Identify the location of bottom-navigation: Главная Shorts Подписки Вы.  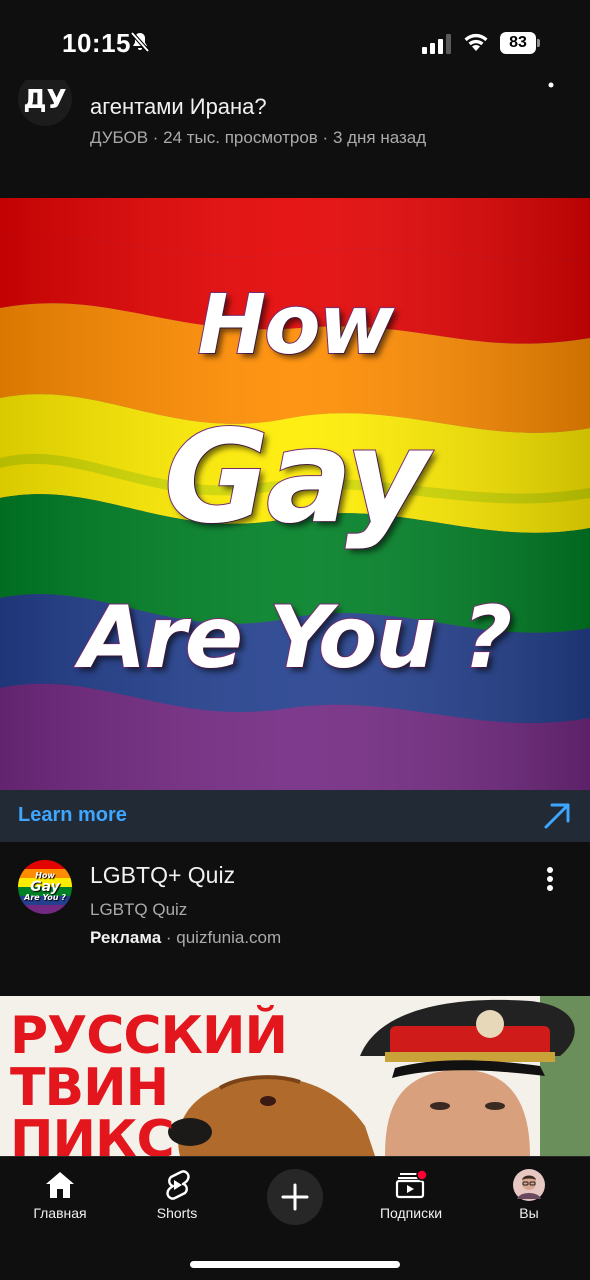
(295, 1218).